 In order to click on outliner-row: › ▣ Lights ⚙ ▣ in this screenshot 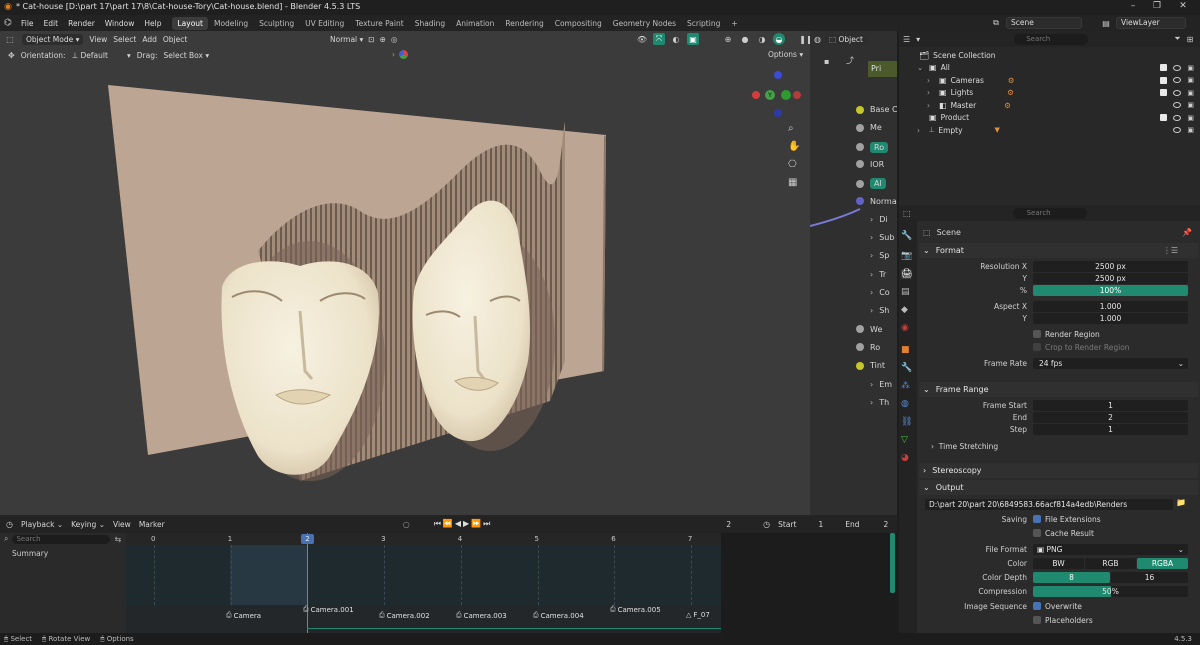, I will do `click(1049, 93)`.